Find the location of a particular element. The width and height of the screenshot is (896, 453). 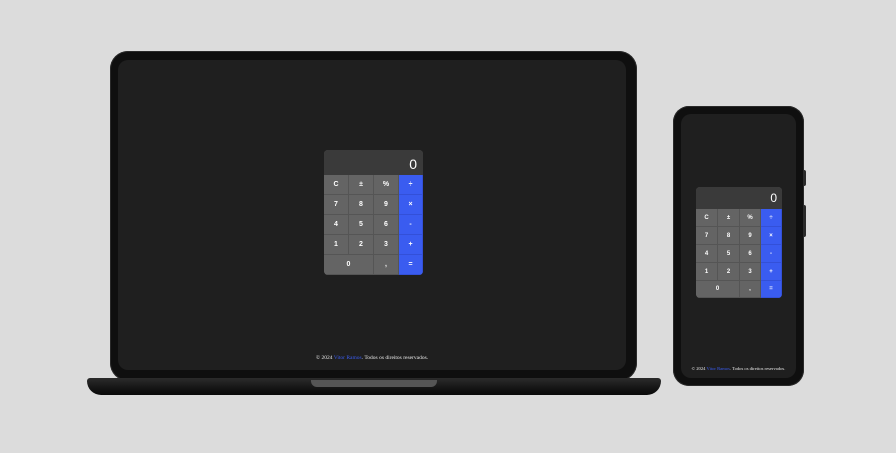

laptop-trackpad-notch is located at coordinates (374, 383).